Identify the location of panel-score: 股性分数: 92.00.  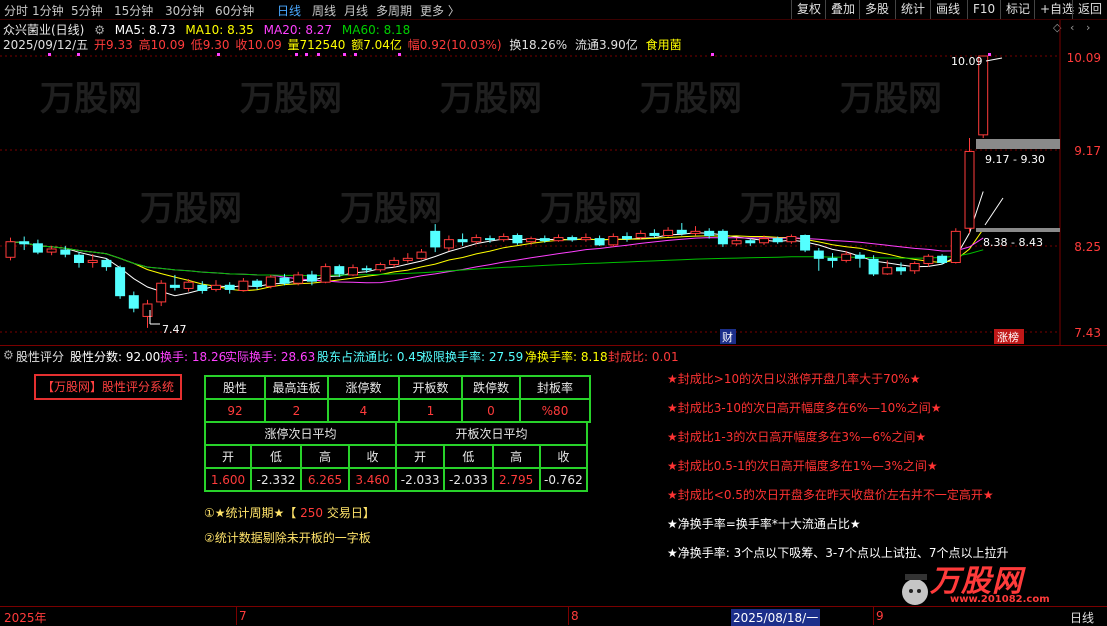
(115, 357).